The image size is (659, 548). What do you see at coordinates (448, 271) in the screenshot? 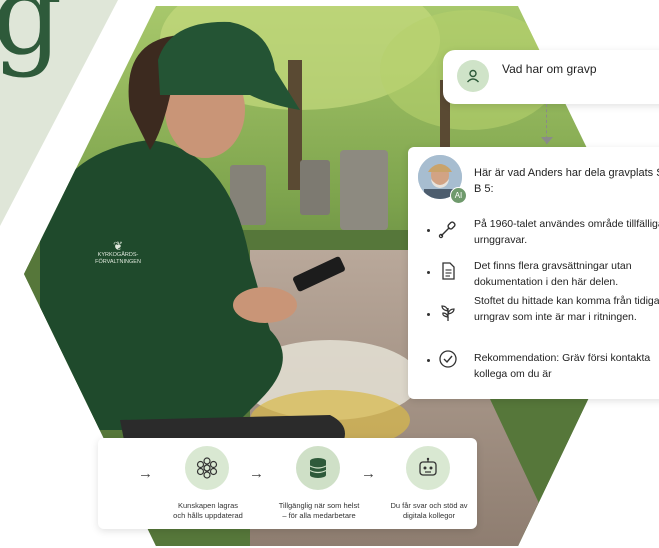
I see `document-icon` at bounding box center [448, 271].